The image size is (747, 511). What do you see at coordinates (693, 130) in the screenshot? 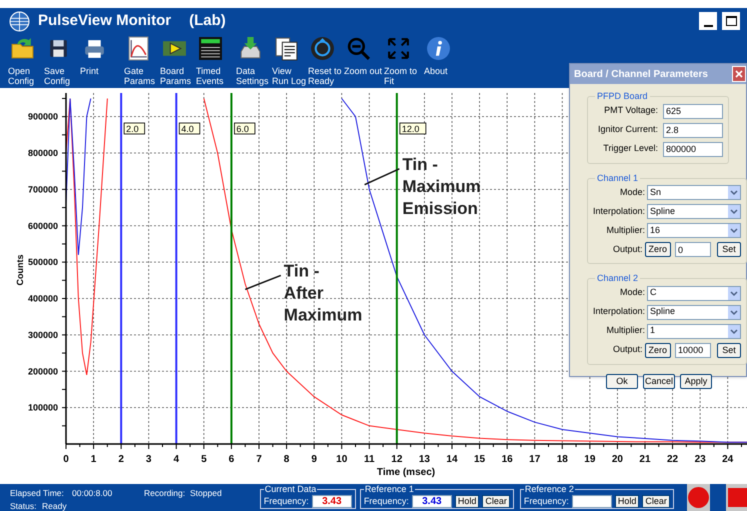
I see `text-input: 2.8` at bounding box center [693, 130].